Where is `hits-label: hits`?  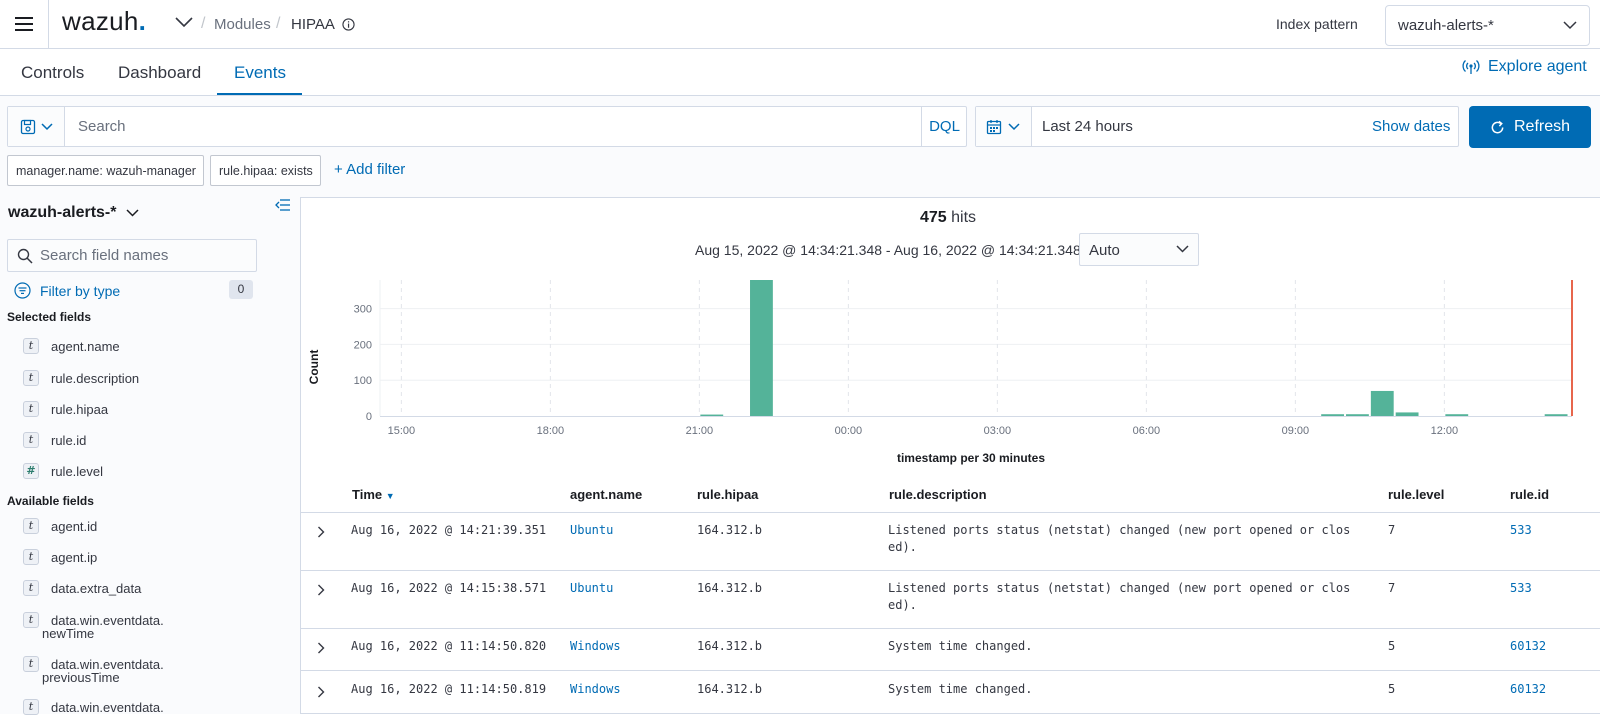 hits-label: hits is located at coordinates (964, 217).